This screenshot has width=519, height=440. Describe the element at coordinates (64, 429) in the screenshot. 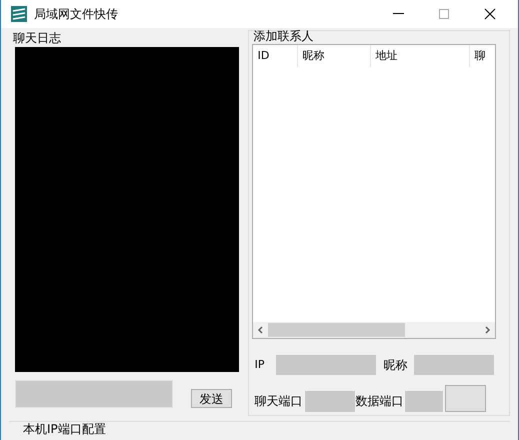

I see `group-title: 本机IP端口配置` at that location.